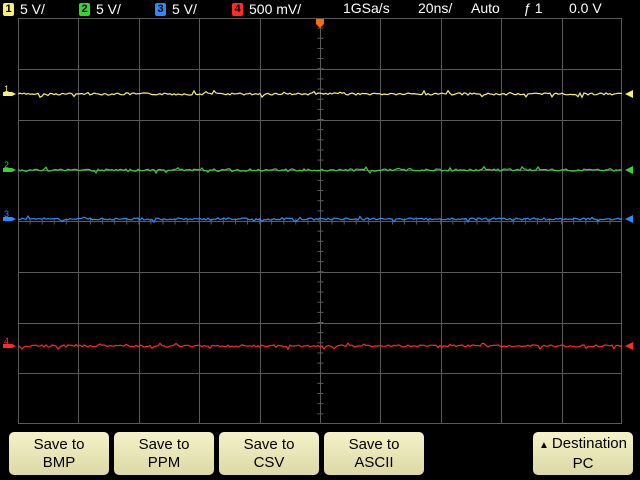 This screenshot has height=480, width=640. I want to click on save-to-bmp-button: Save to BMP, so click(59, 453).